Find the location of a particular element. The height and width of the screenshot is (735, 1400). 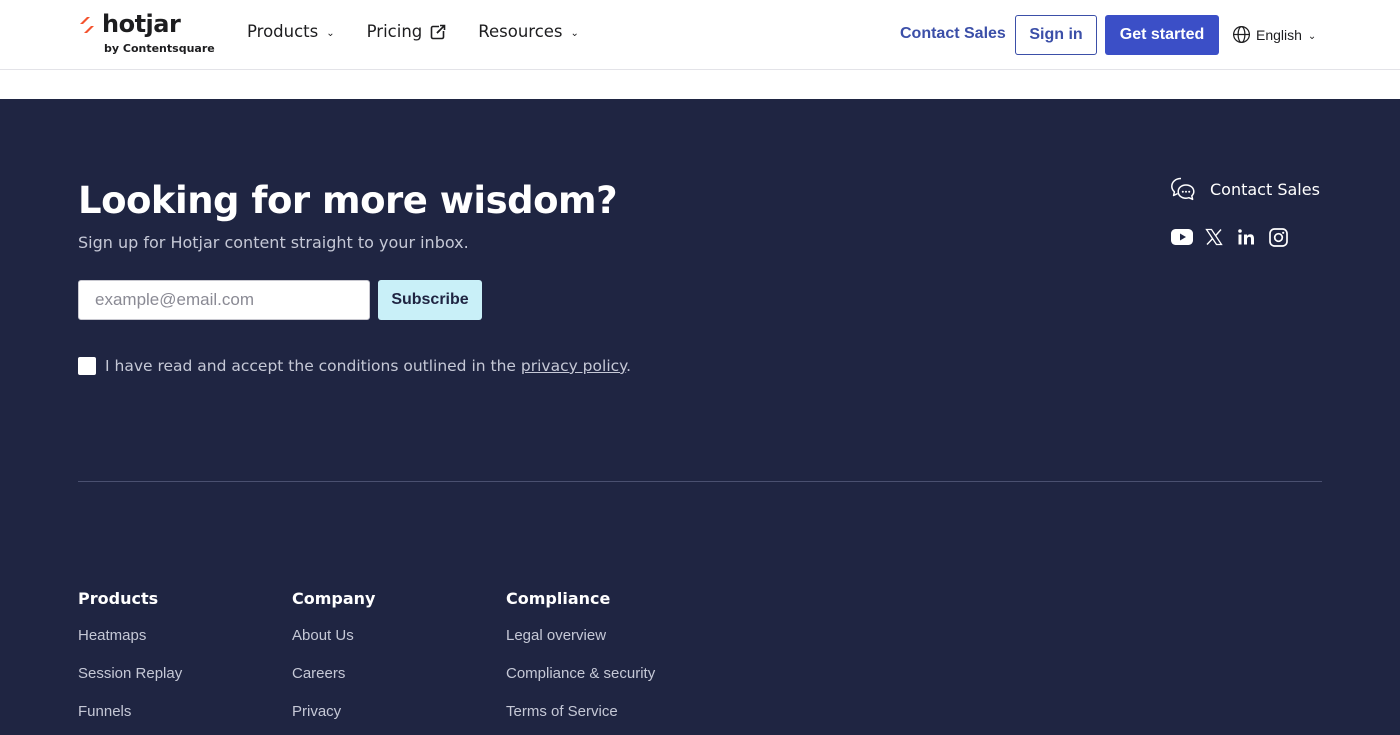

nav-products: Products ⌄ is located at coordinates (291, 31).